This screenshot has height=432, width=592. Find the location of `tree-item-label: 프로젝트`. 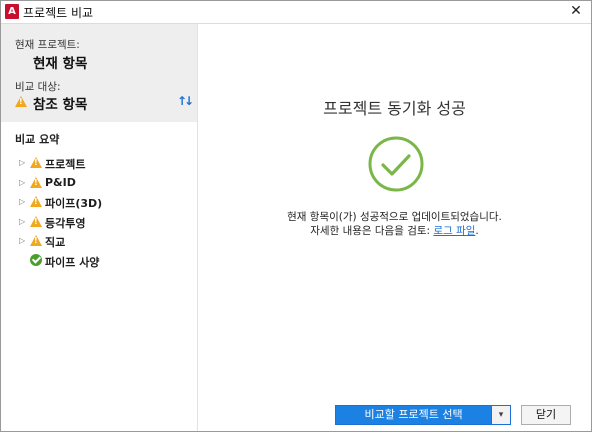

tree-item-label: 프로젝트 is located at coordinates (65, 164).